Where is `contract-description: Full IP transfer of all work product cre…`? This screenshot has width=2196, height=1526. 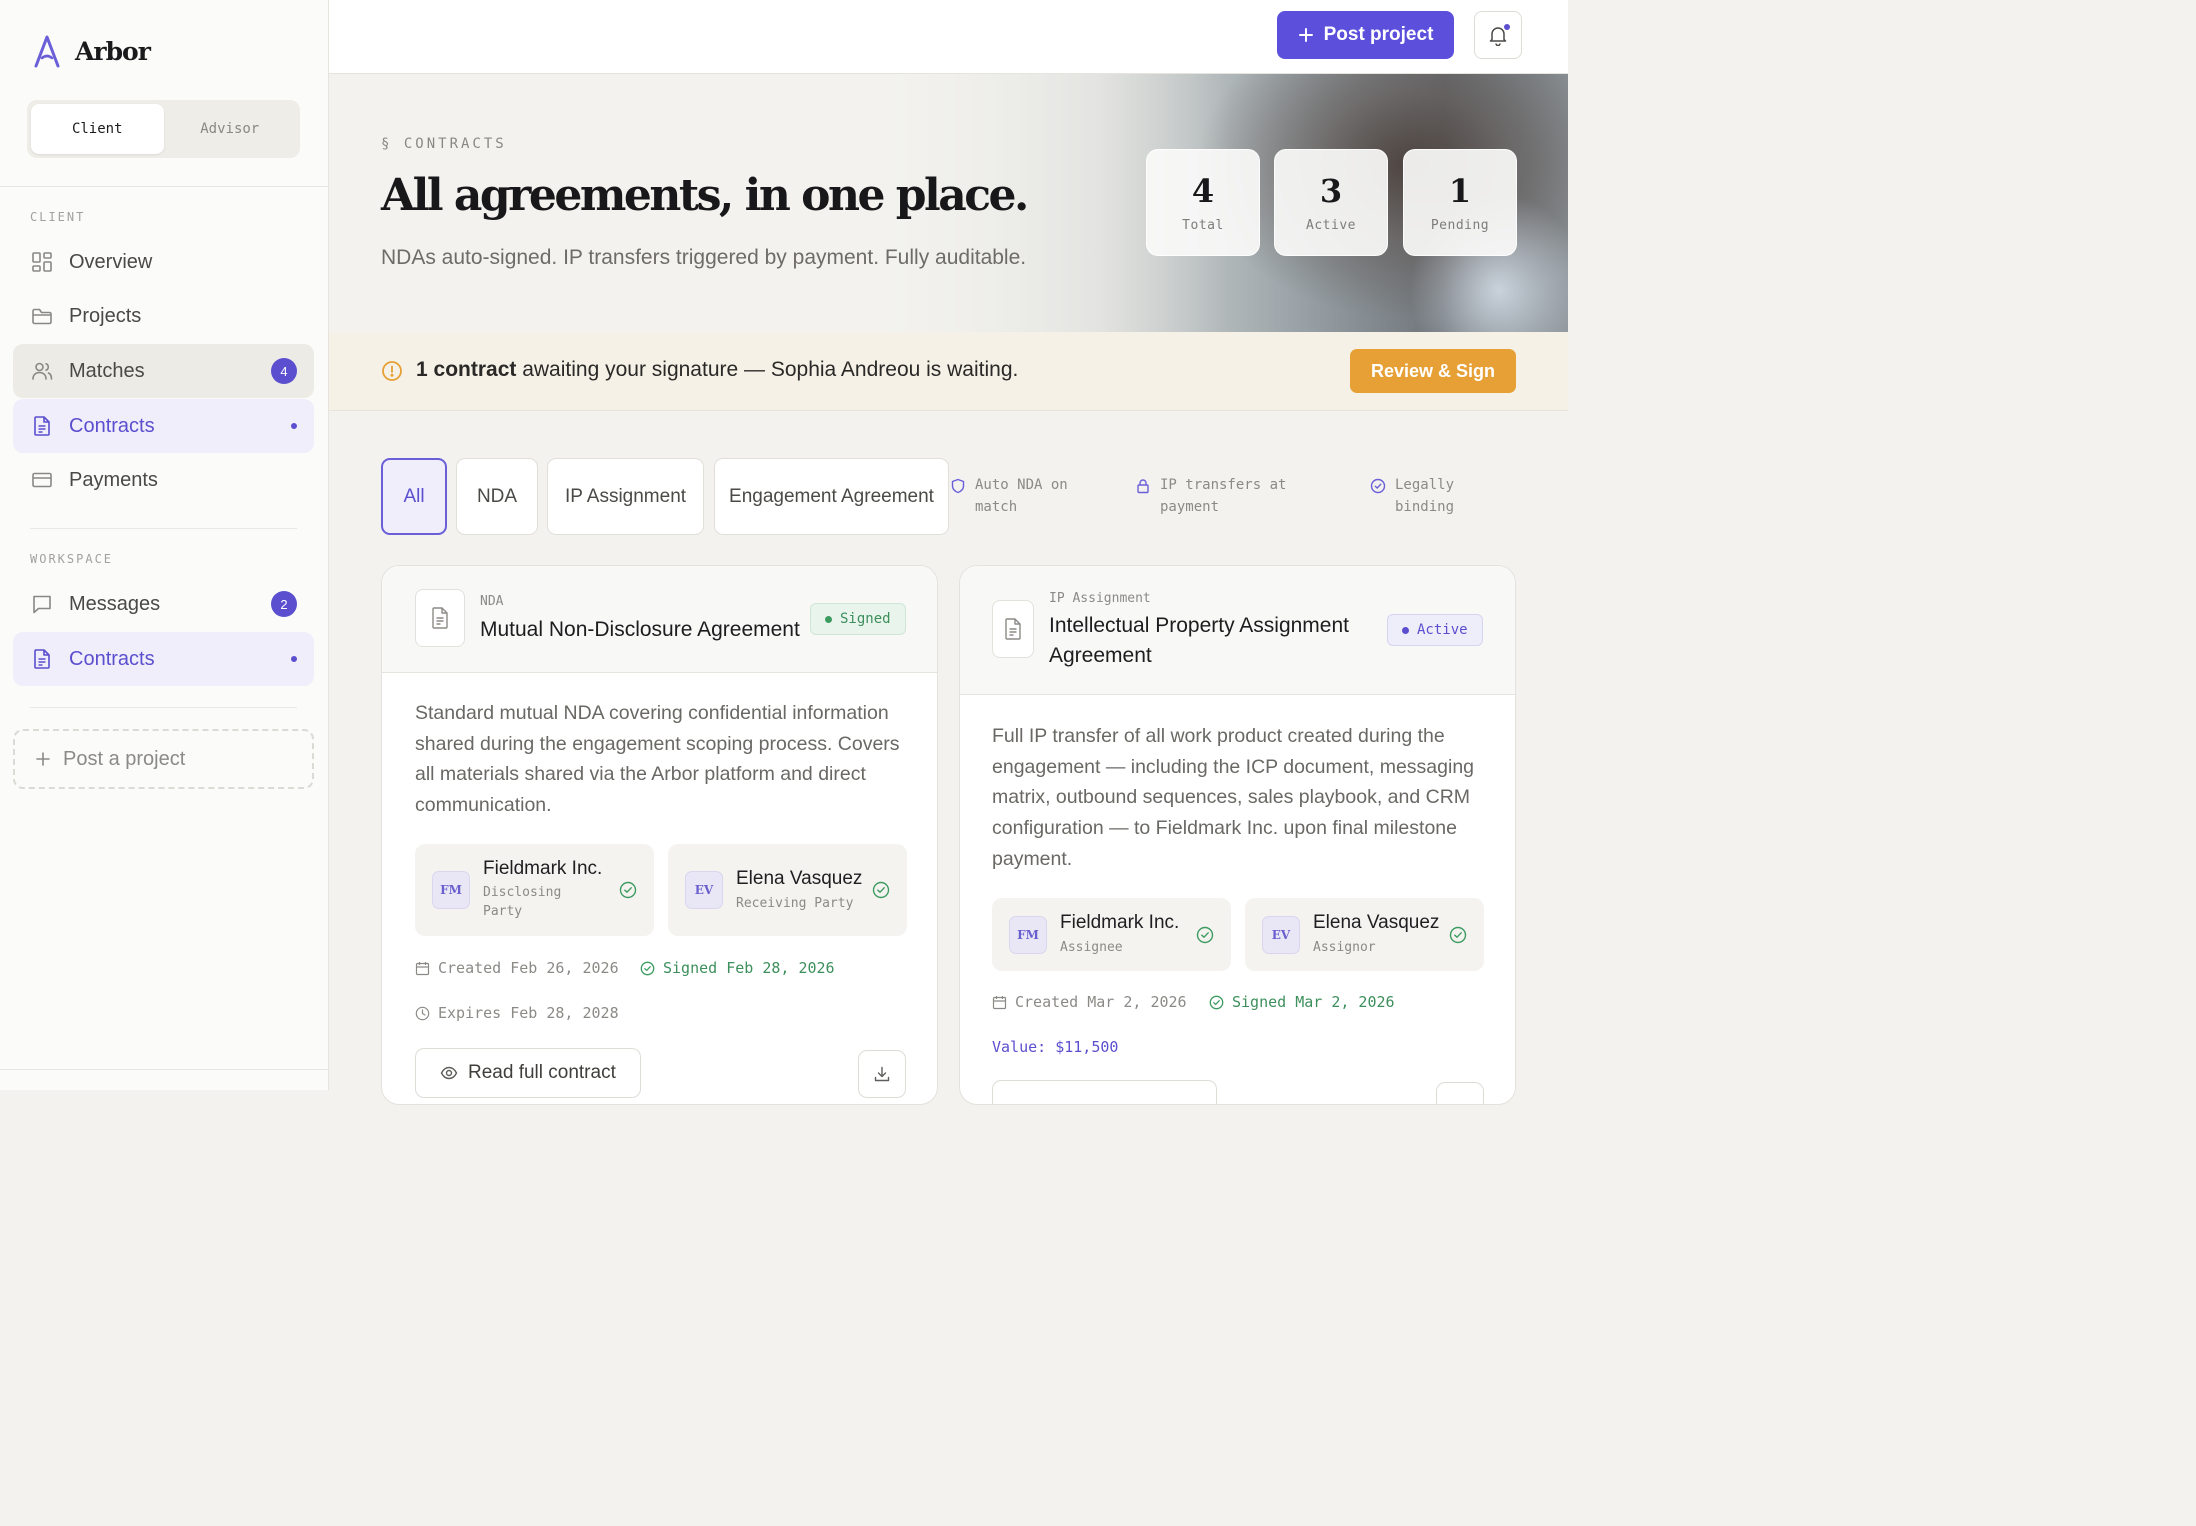 contract-description: Full IP transfer of all work product cre… is located at coordinates (1233, 797).